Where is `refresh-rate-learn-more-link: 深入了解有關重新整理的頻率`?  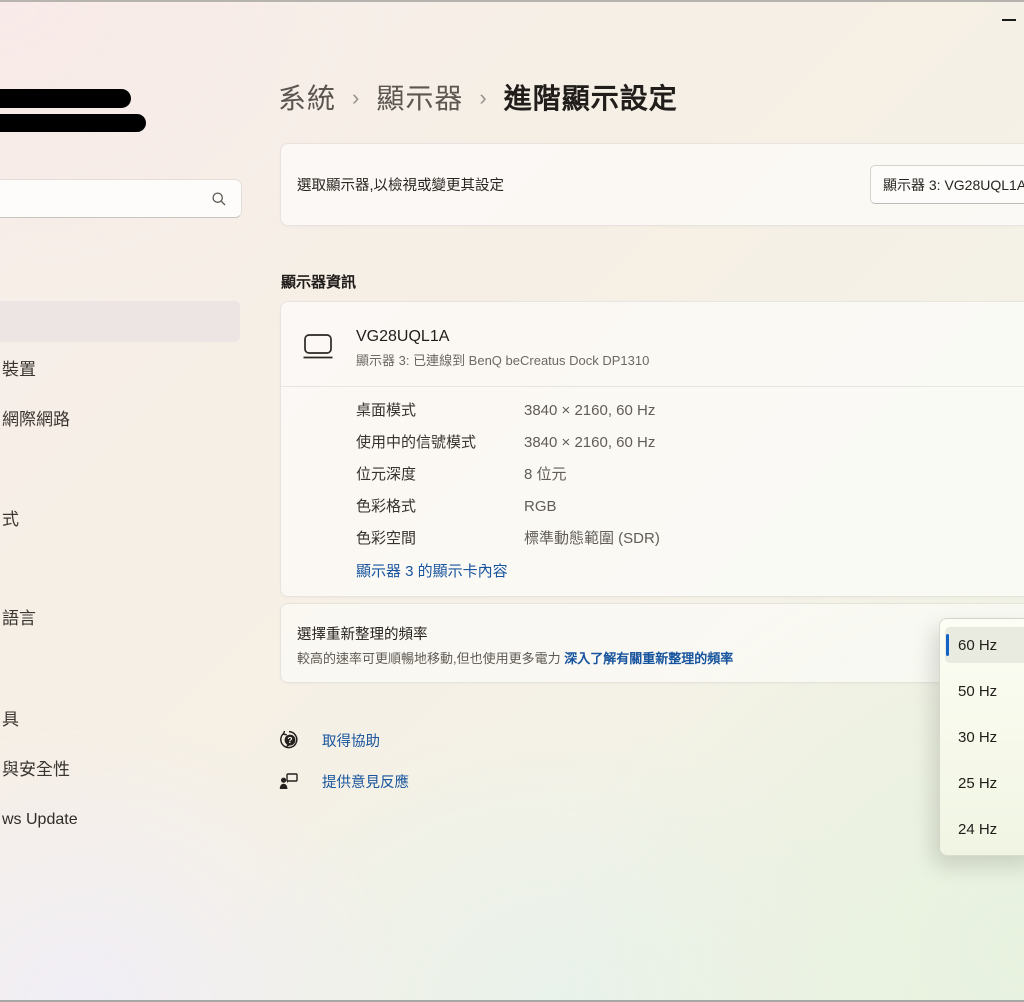
refresh-rate-learn-more-link: 深入了解有關重新整理的頻率 is located at coordinates (648, 658).